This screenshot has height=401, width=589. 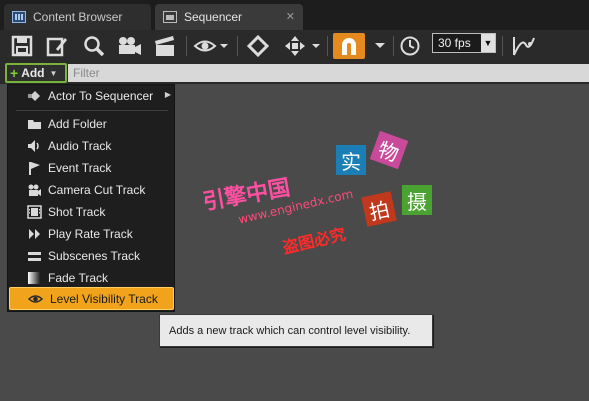 I want to click on menu-item-label: Level Visibility Track, so click(x=104, y=299).